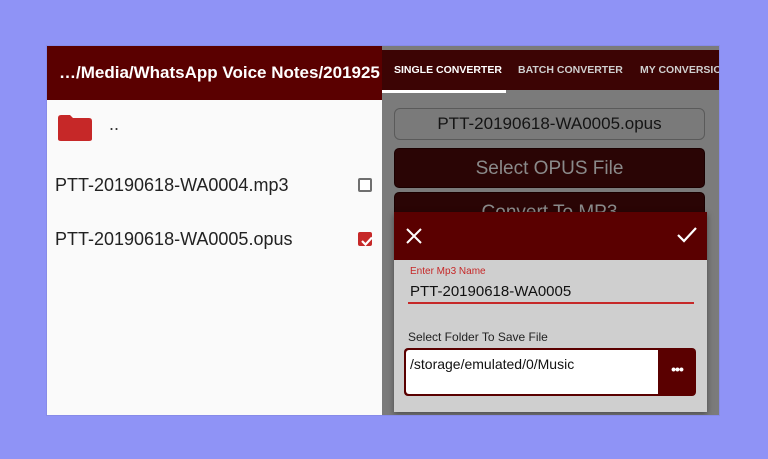  I want to click on more-icon: •••, so click(677, 372).